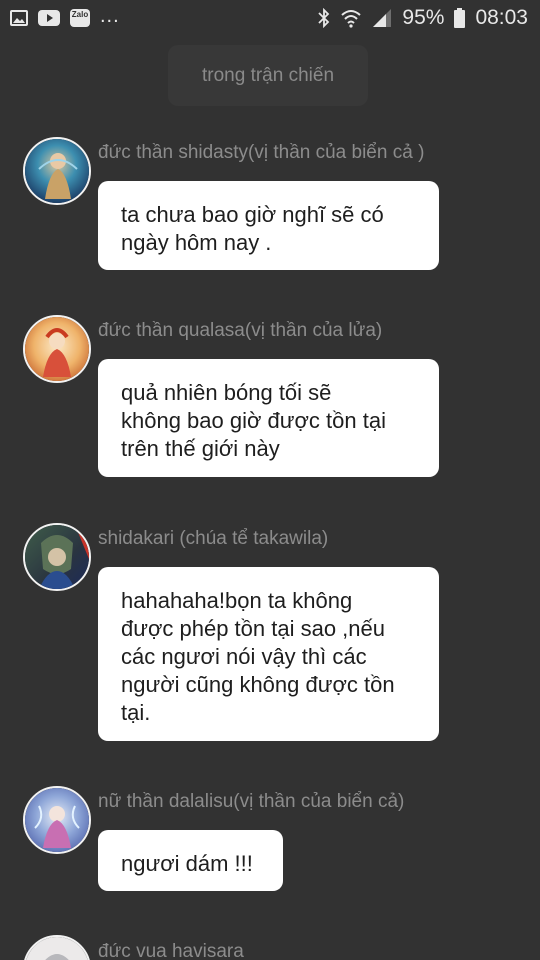 The width and height of the screenshot is (540, 960). I want to click on bluetooth-icon, so click(324, 18).